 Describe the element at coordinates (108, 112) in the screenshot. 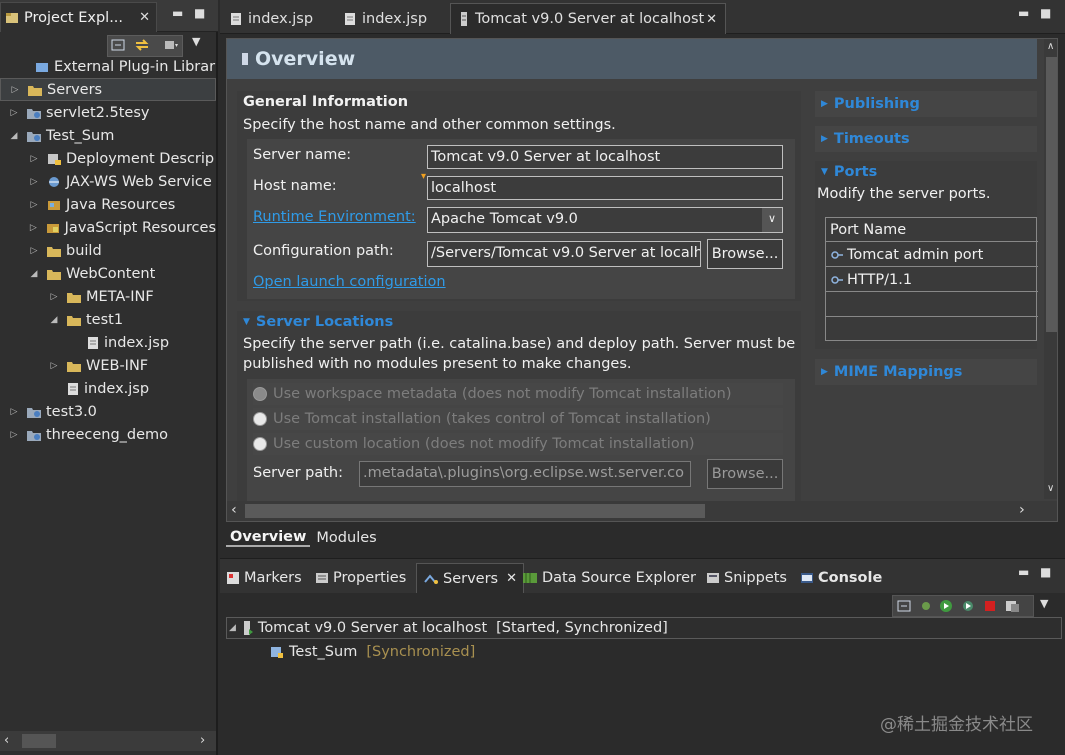

I see `tree-item: ▷ servlet2.5tesy` at that location.